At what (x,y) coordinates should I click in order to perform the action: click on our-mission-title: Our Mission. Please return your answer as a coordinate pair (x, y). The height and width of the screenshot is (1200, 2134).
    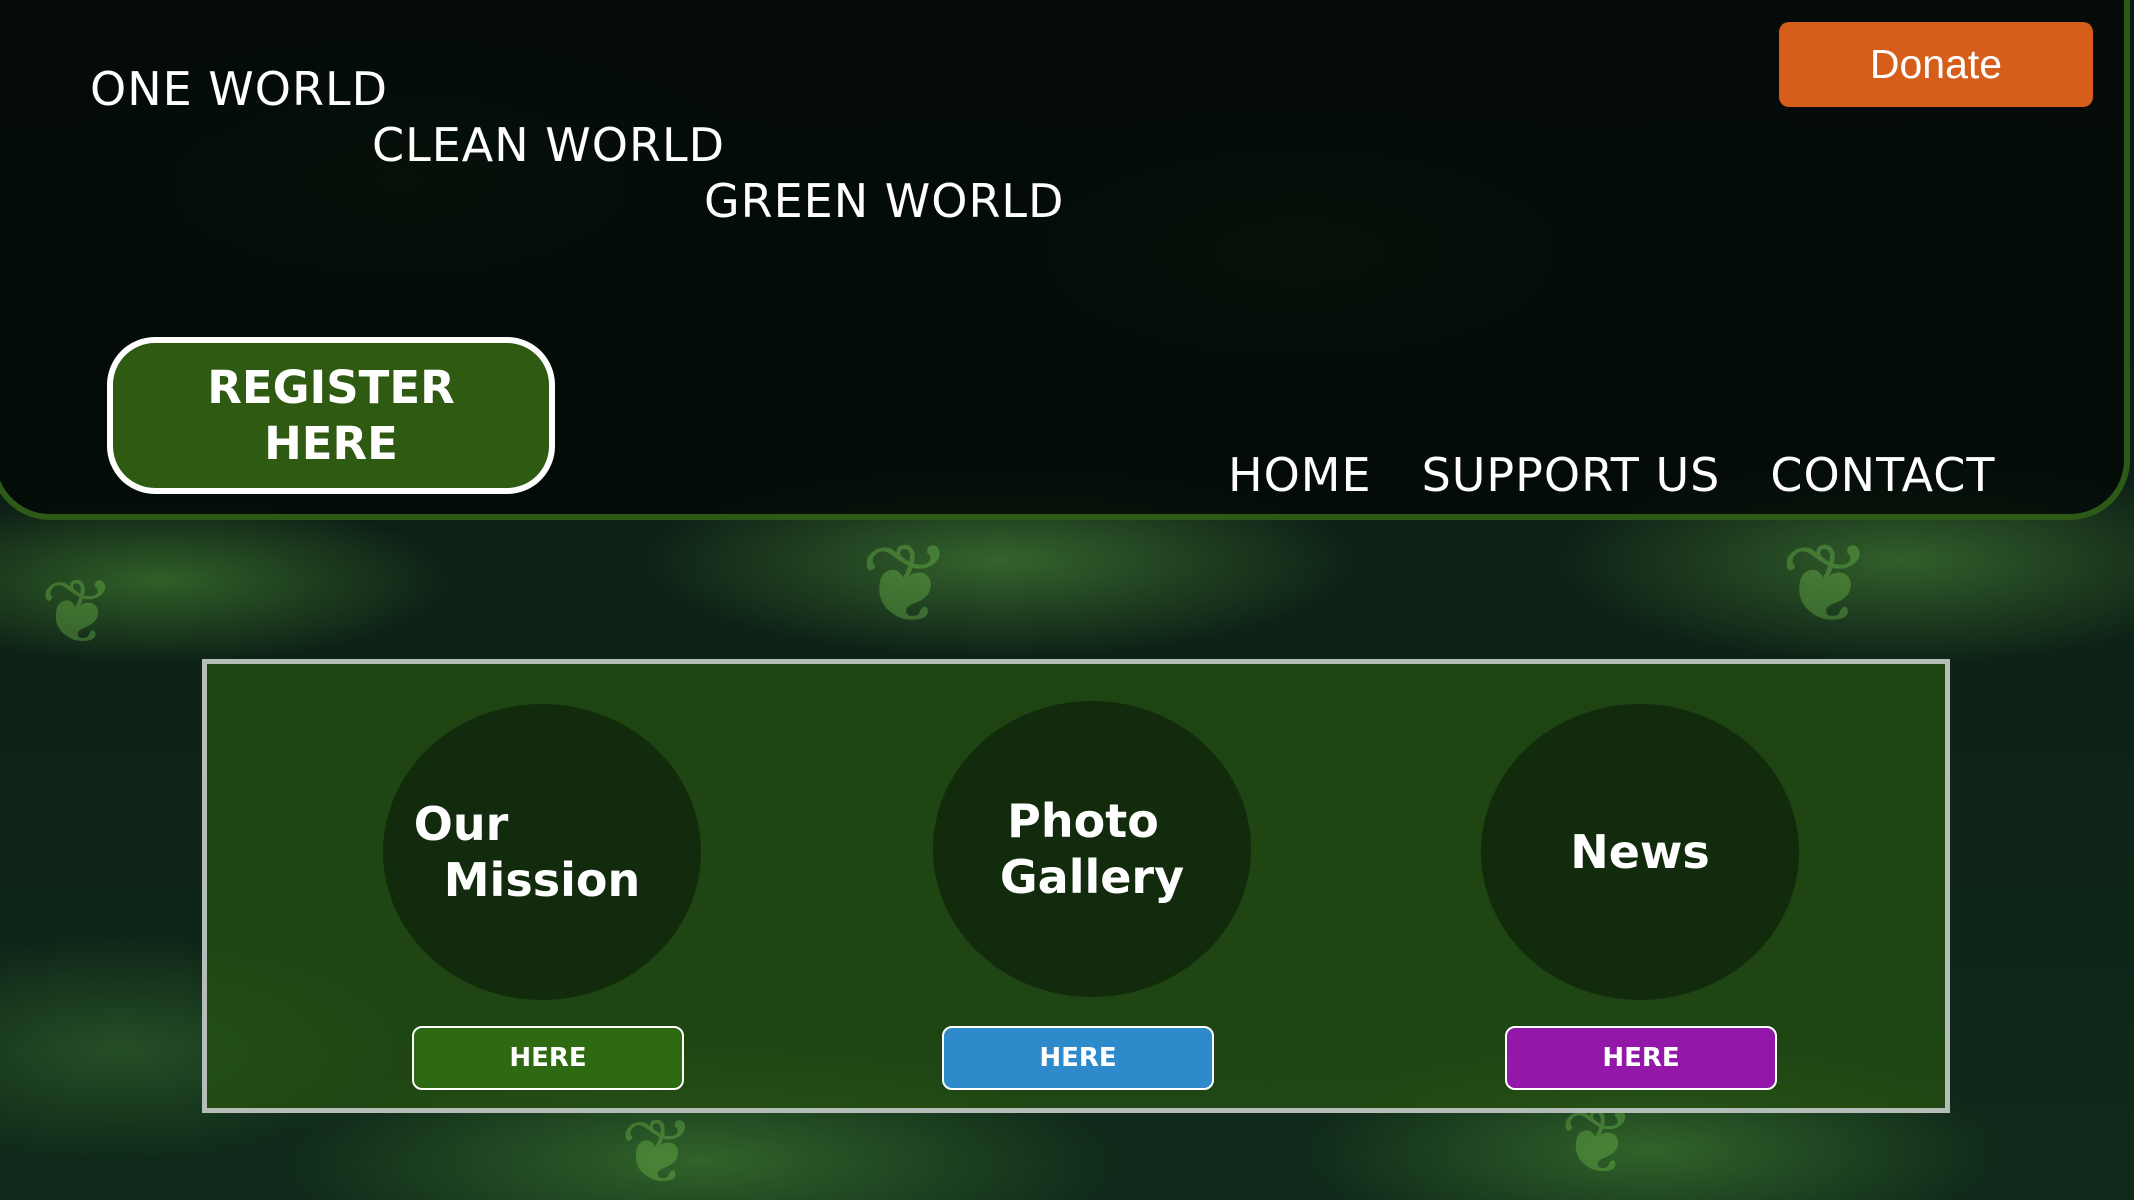
    Looking at the image, I should click on (527, 852).